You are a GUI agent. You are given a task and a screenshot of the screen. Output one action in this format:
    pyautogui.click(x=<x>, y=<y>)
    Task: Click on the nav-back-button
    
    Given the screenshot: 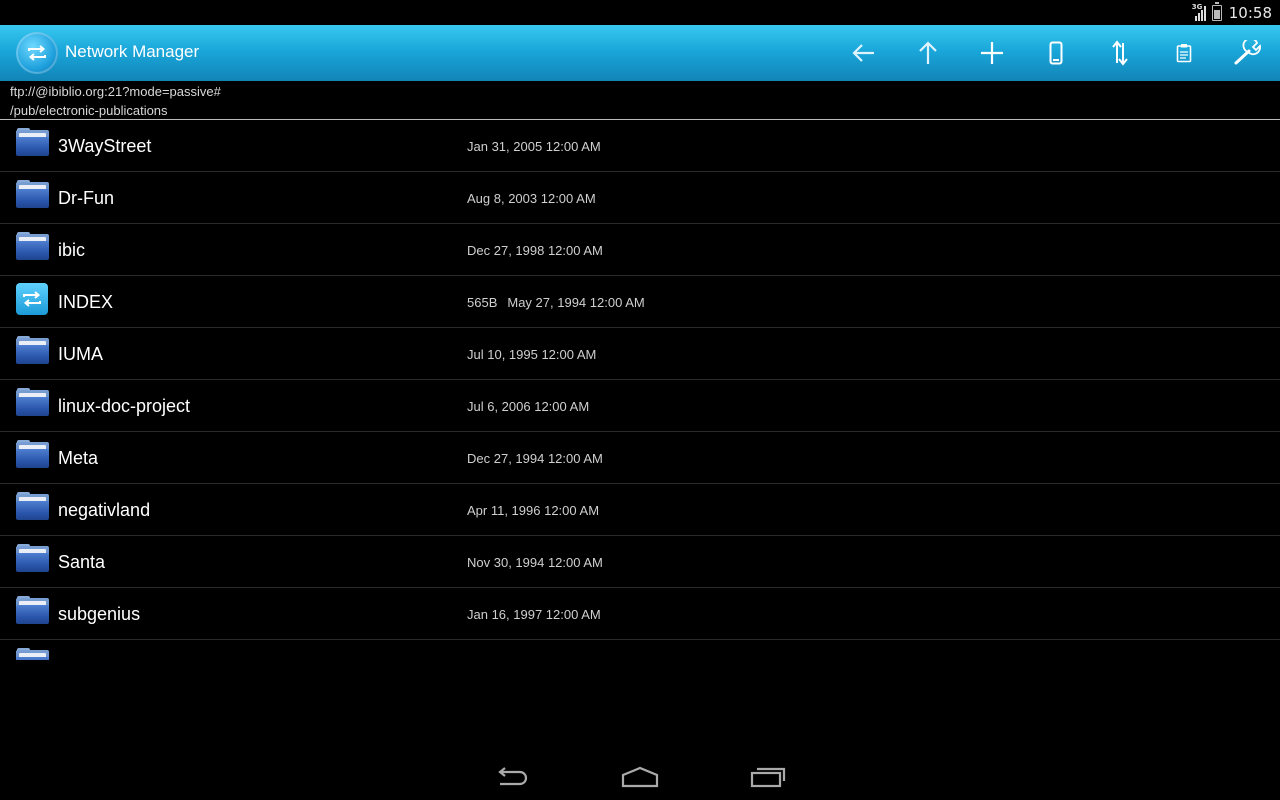 What is the action you would take?
    pyautogui.click(x=512, y=777)
    